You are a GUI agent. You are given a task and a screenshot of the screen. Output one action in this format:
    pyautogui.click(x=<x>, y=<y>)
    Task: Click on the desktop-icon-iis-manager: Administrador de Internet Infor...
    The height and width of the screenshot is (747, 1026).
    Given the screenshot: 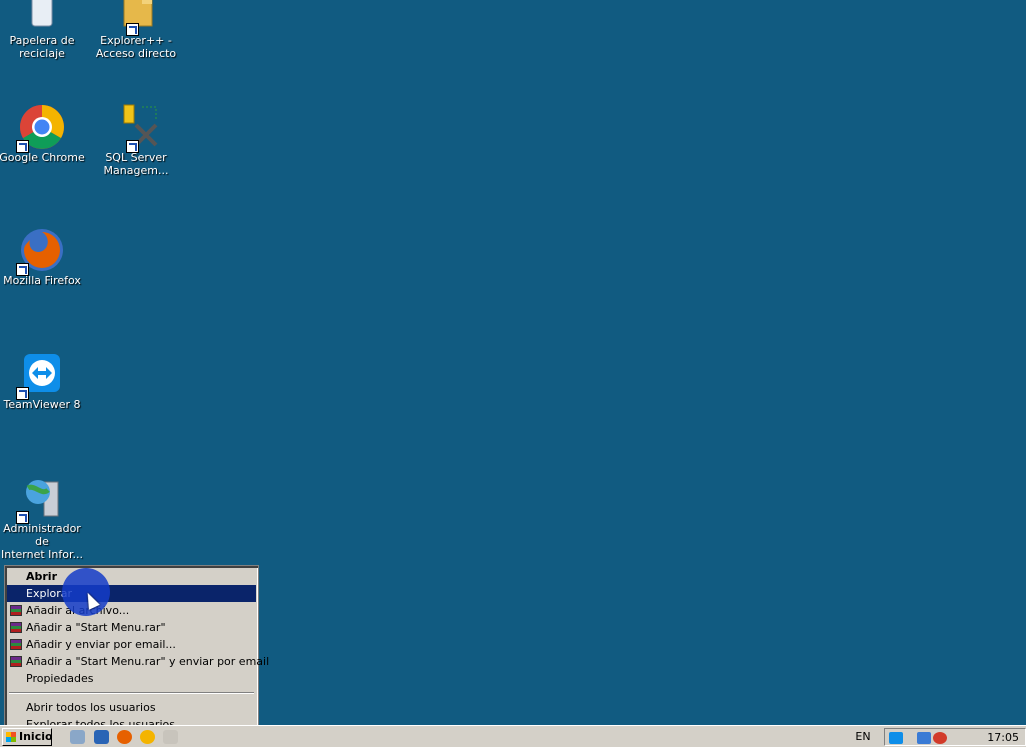 What is the action you would take?
    pyautogui.click(x=44, y=517)
    